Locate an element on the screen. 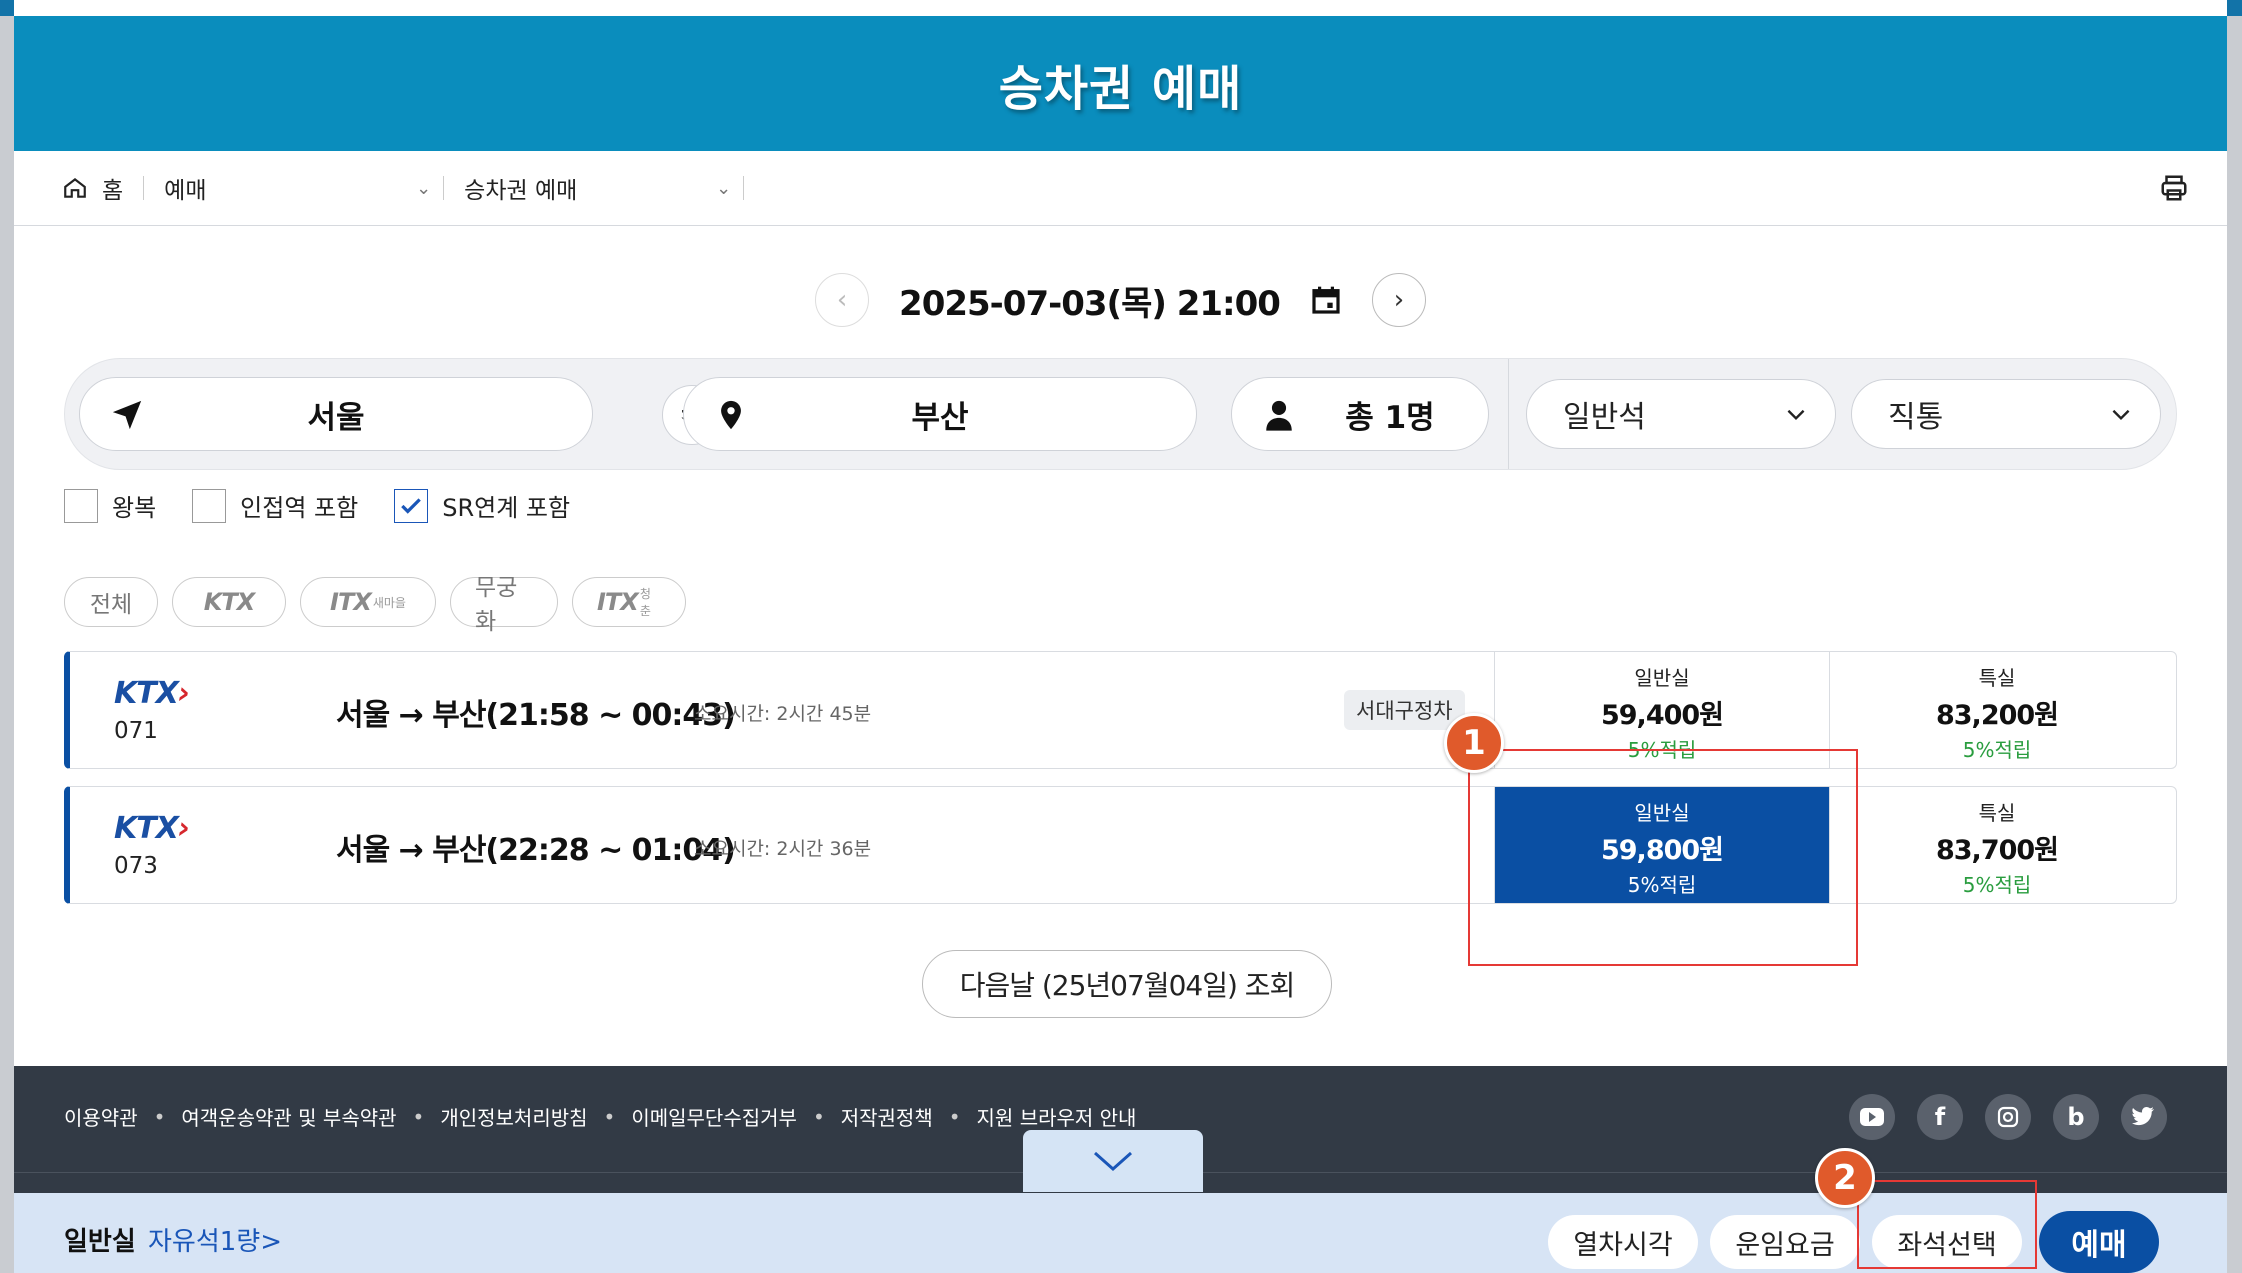 The width and height of the screenshot is (2242, 1273). ktx-logo: KTX is located at coordinates (229, 602).